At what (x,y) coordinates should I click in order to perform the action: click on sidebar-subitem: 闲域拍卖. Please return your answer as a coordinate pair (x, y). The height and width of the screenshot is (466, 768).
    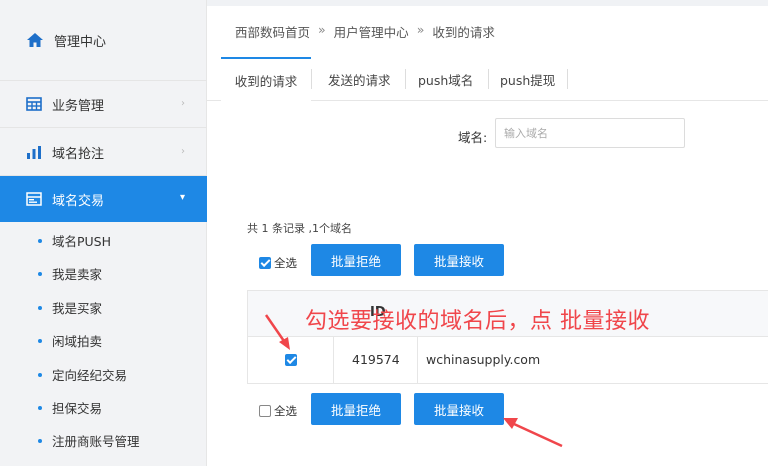
    Looking at the image, I should click on (103, 340).